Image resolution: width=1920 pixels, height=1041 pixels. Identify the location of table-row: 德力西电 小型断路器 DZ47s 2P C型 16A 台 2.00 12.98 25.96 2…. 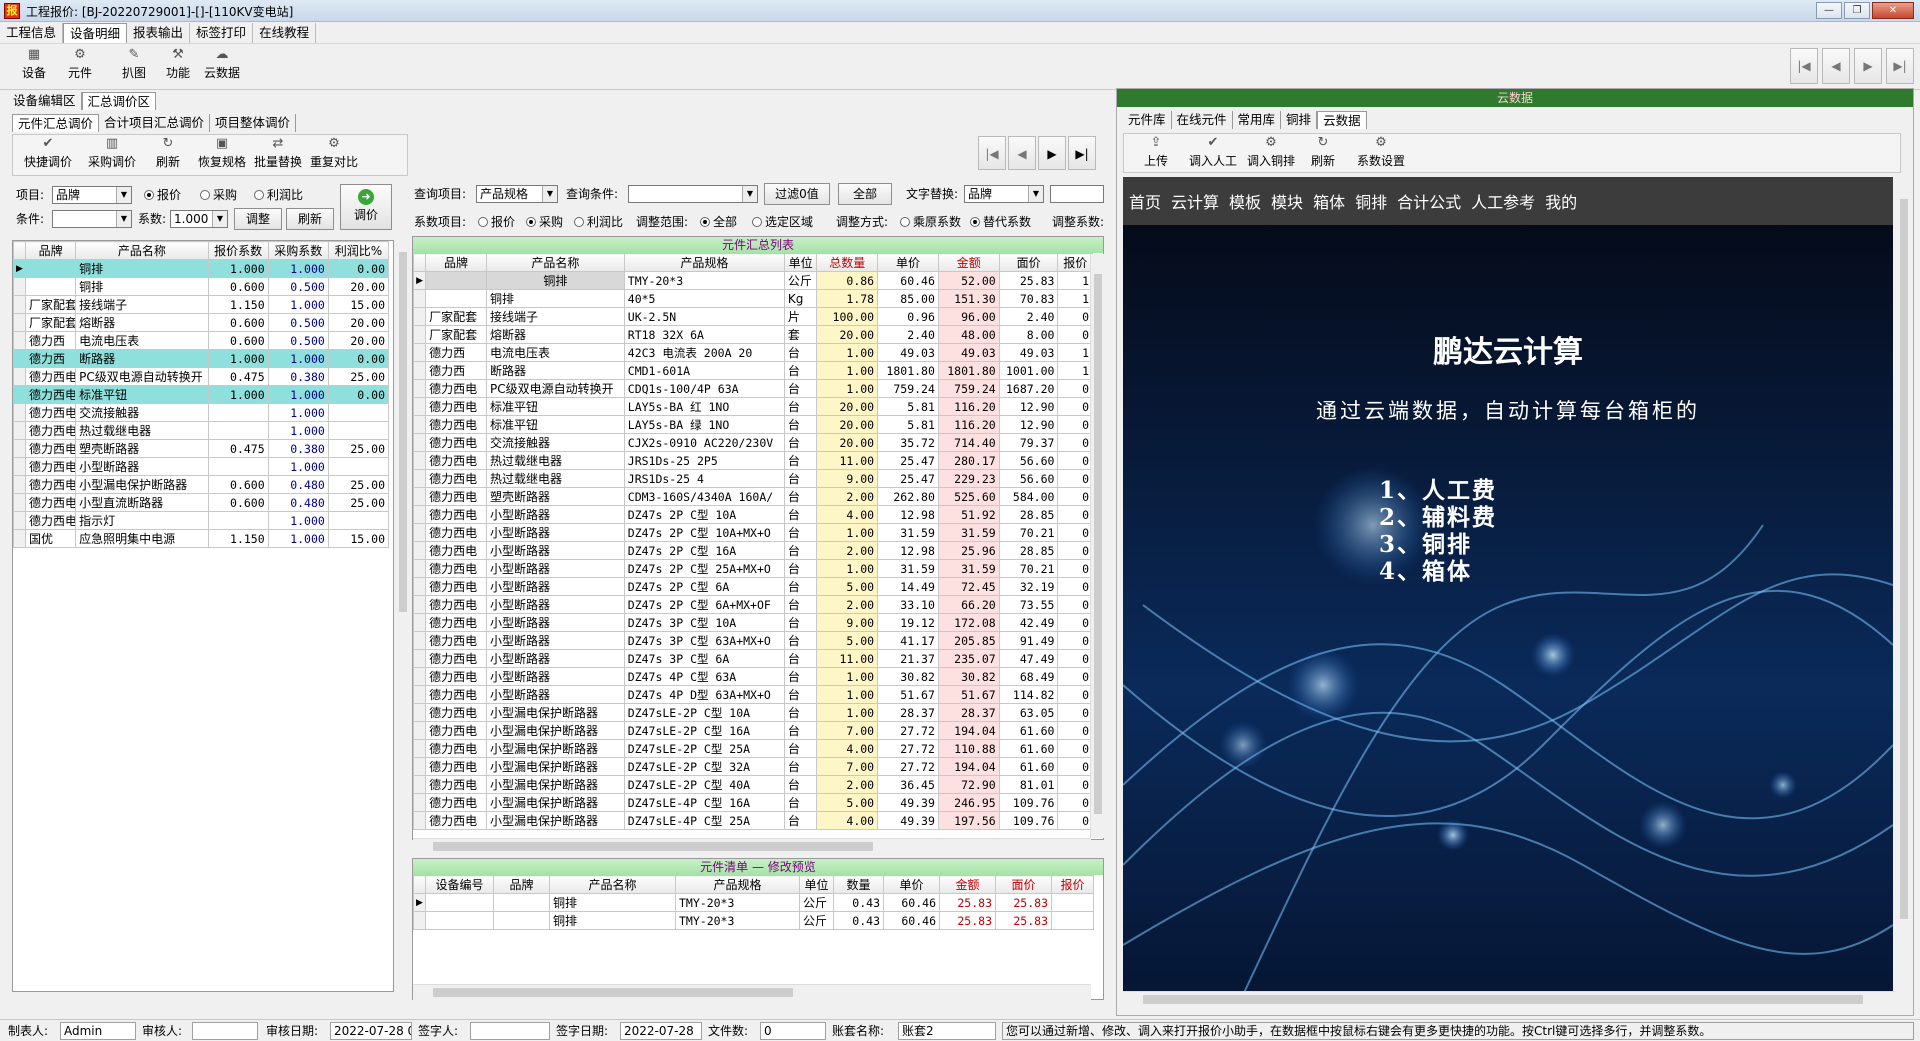
(753, 550).